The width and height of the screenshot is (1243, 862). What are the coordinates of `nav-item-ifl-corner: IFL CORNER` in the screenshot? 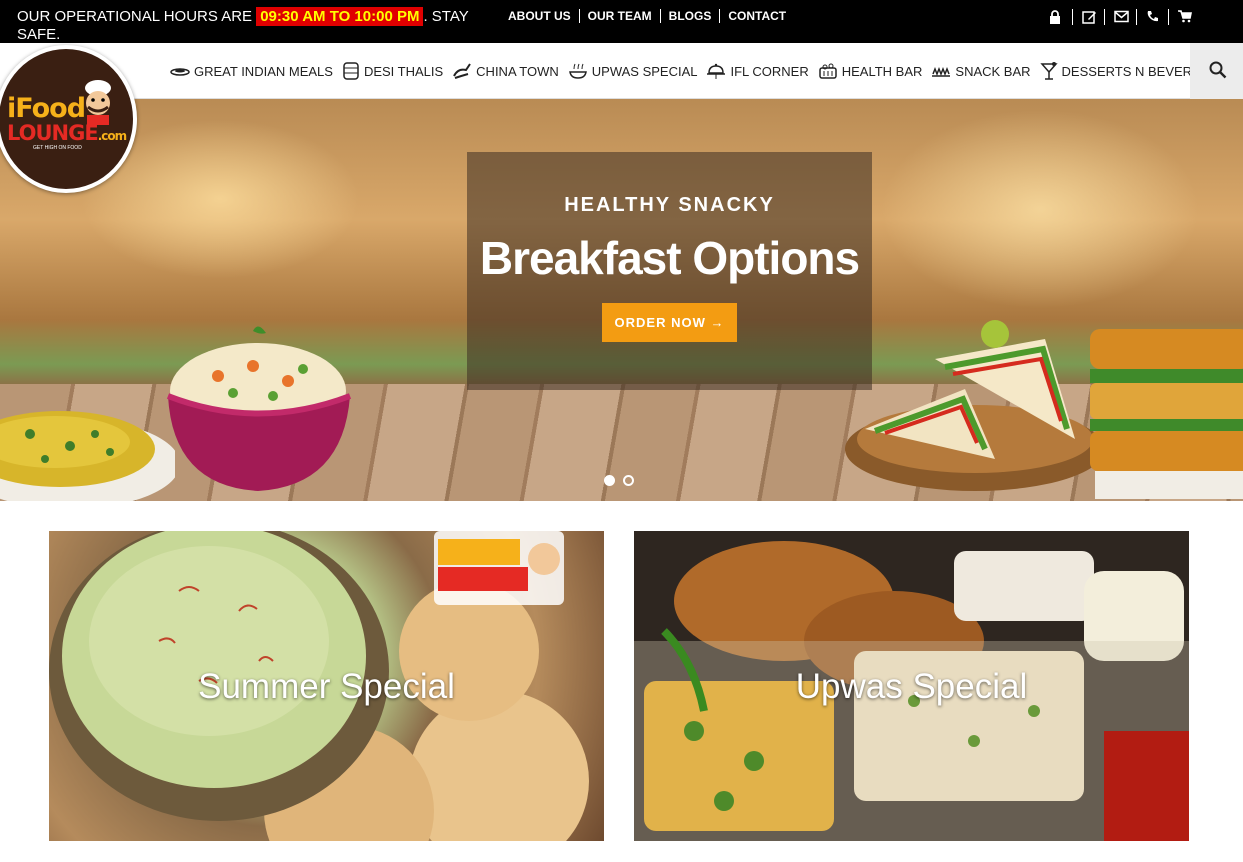 It's located at (757, 71).